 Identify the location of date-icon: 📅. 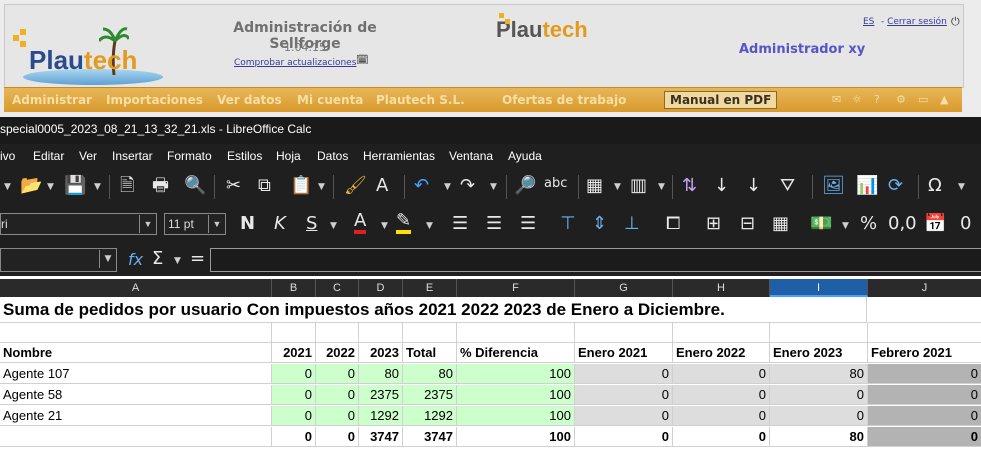
(935, 224).